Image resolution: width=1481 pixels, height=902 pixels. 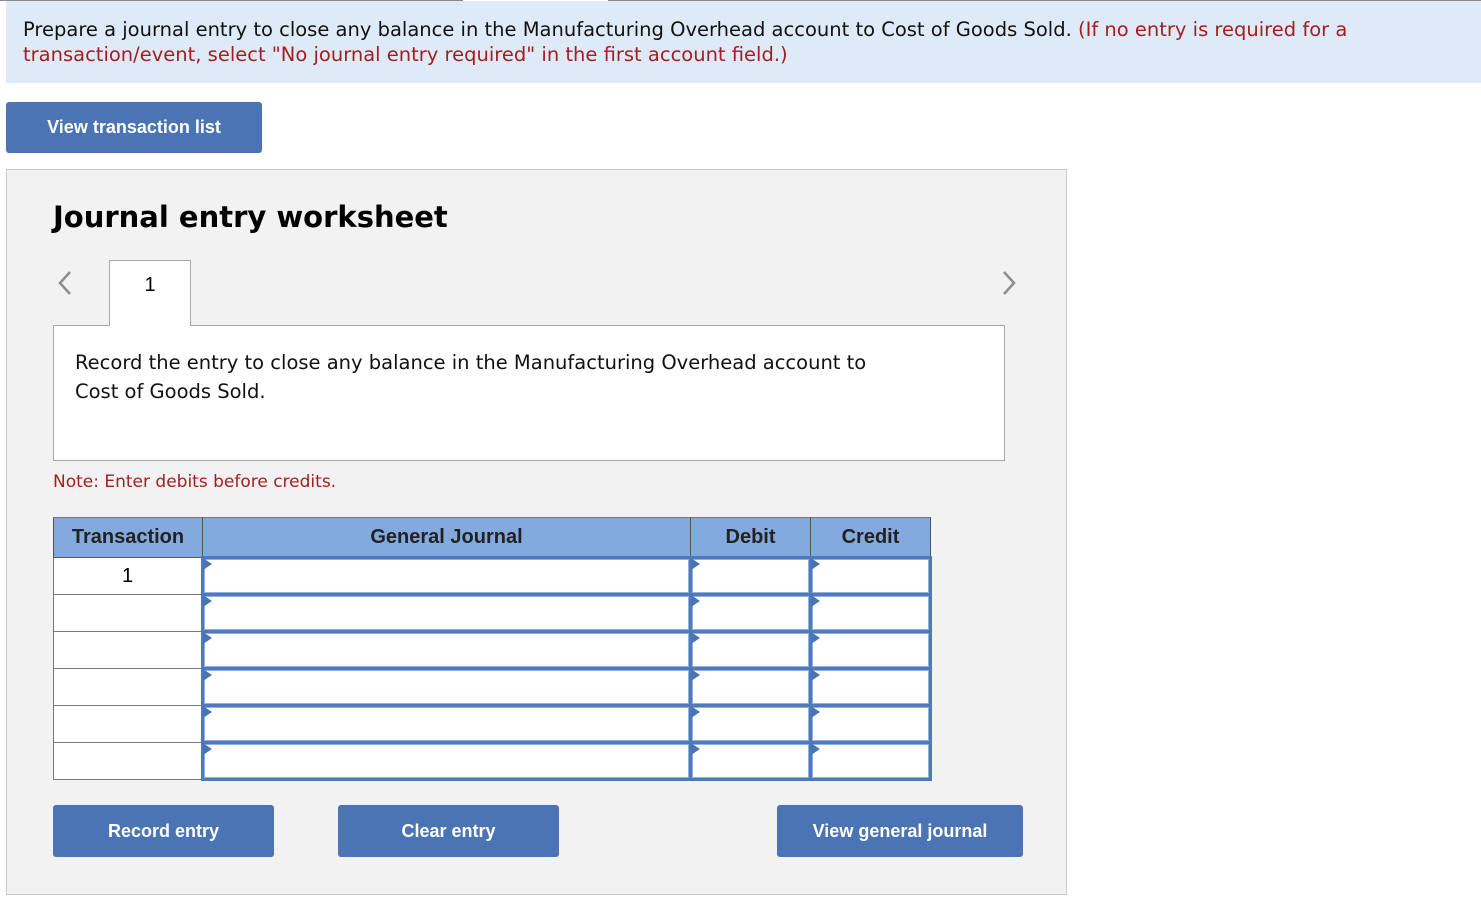 What do you see at coordinates (750, 537) in the screenshot?
I see `header-debit: Debit` at bounding box center [750, 537].